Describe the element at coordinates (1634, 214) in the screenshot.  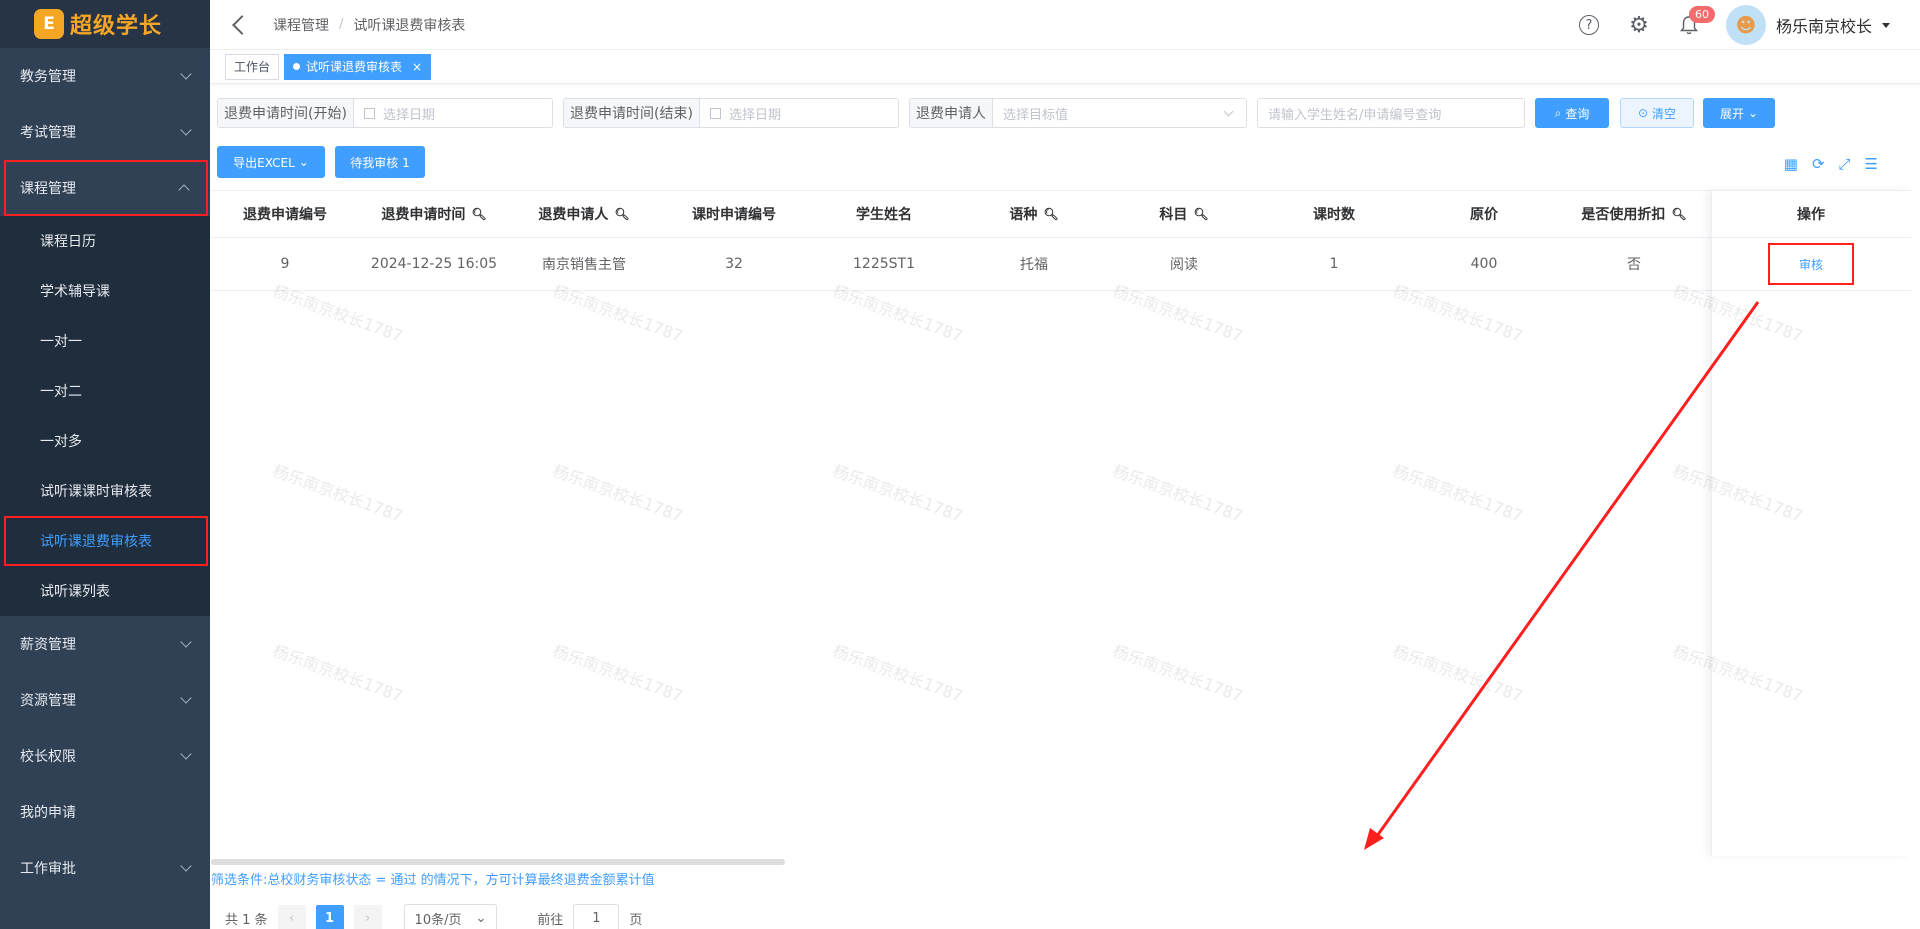
I see `column-header: 是否使用折扣 🔍︎` at that location.